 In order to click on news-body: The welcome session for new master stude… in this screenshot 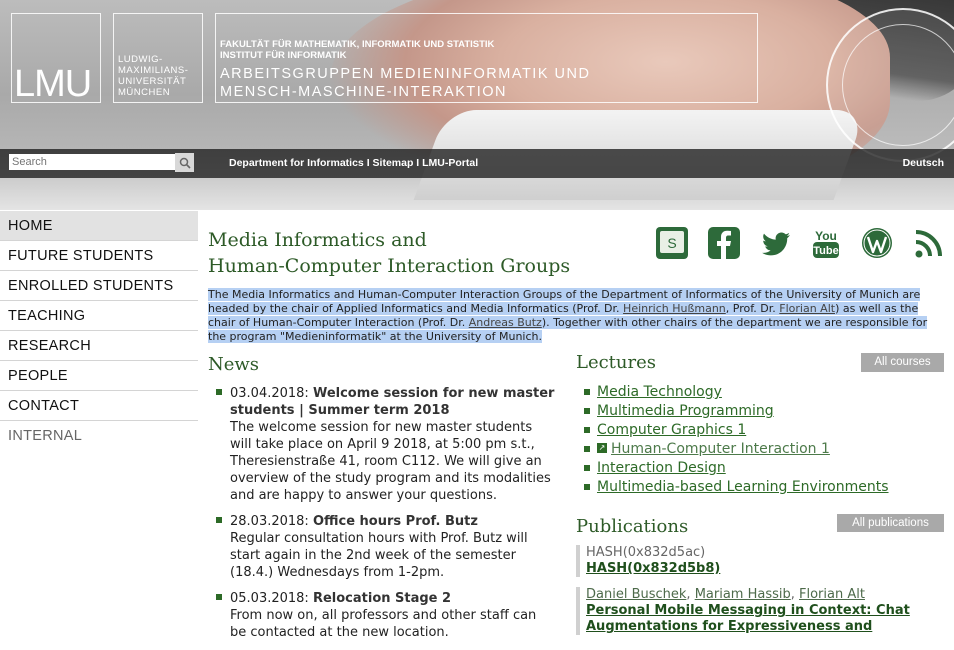, I will do `click(390, 461)`.